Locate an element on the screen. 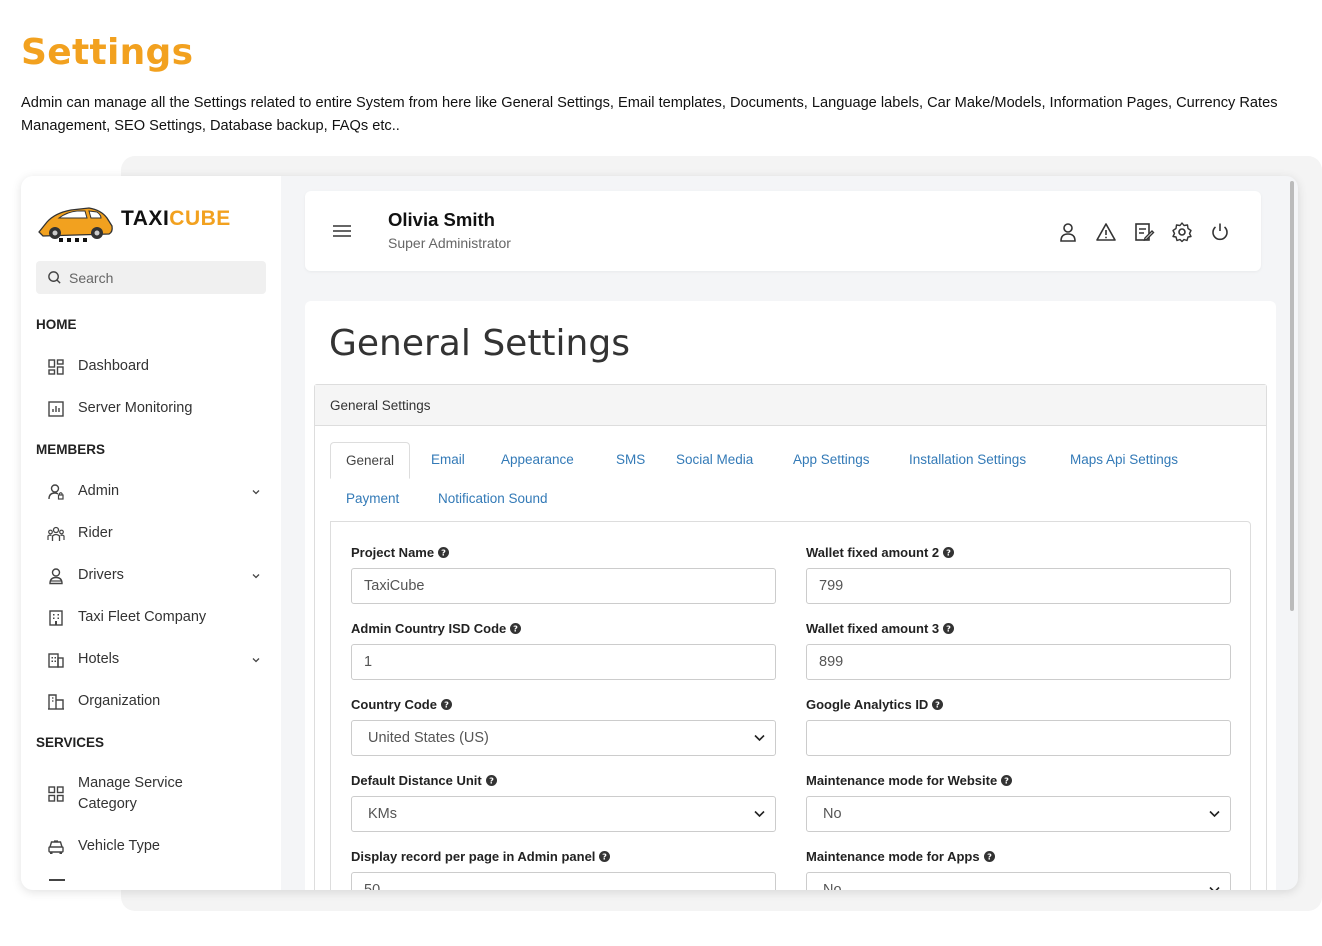 This screenshot has height=946, width=1322. field-wallet-amount-3: Wallet fixed amount 3? 899 is located at coordinates (1018, 650).